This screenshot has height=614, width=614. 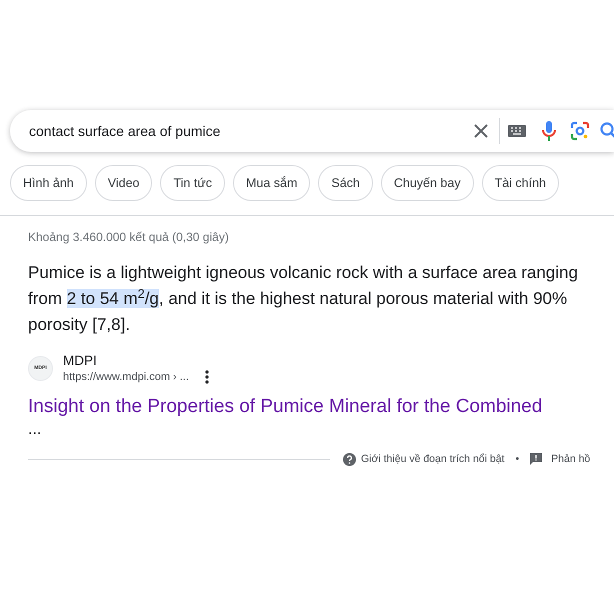 I want to click on result-title-link: Insight on the Properties of Pumice Mineral for the Combined, so click(x=313, y=407).